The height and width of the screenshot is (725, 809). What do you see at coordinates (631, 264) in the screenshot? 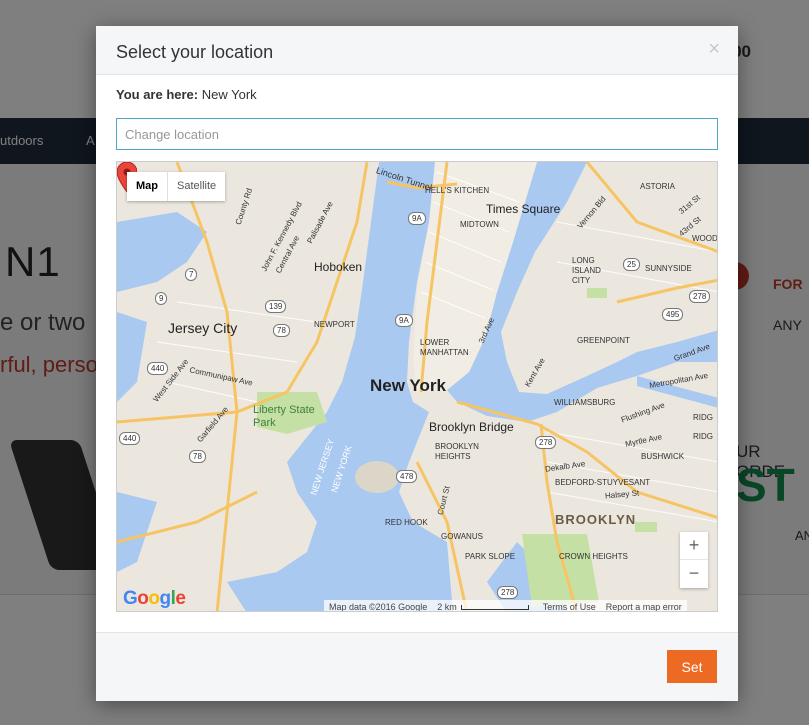
I see `route-shield: 25` at bounding box center [631, 264].